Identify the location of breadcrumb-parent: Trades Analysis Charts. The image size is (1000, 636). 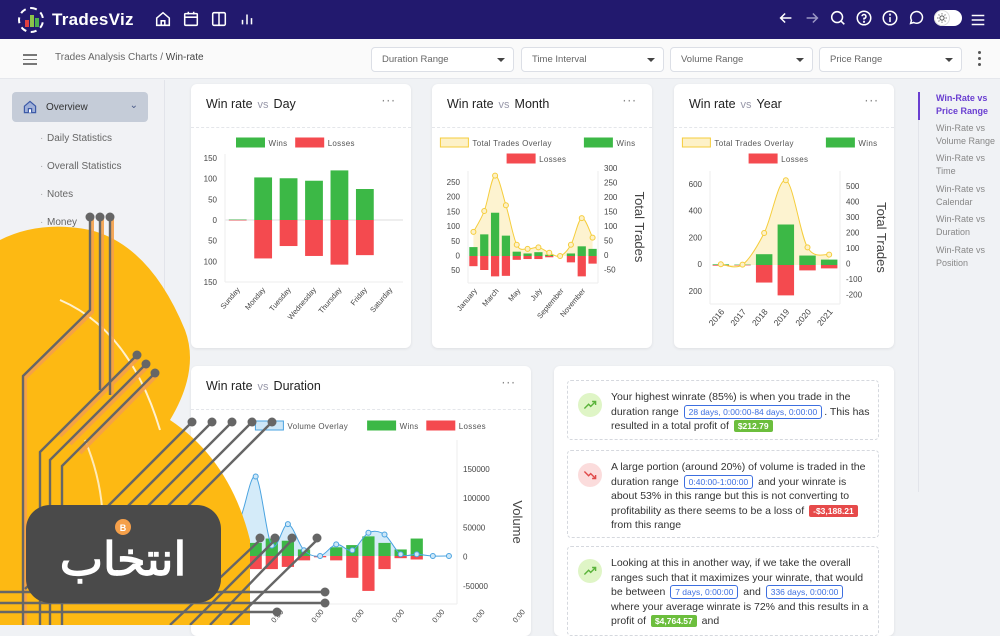
(106, 57).